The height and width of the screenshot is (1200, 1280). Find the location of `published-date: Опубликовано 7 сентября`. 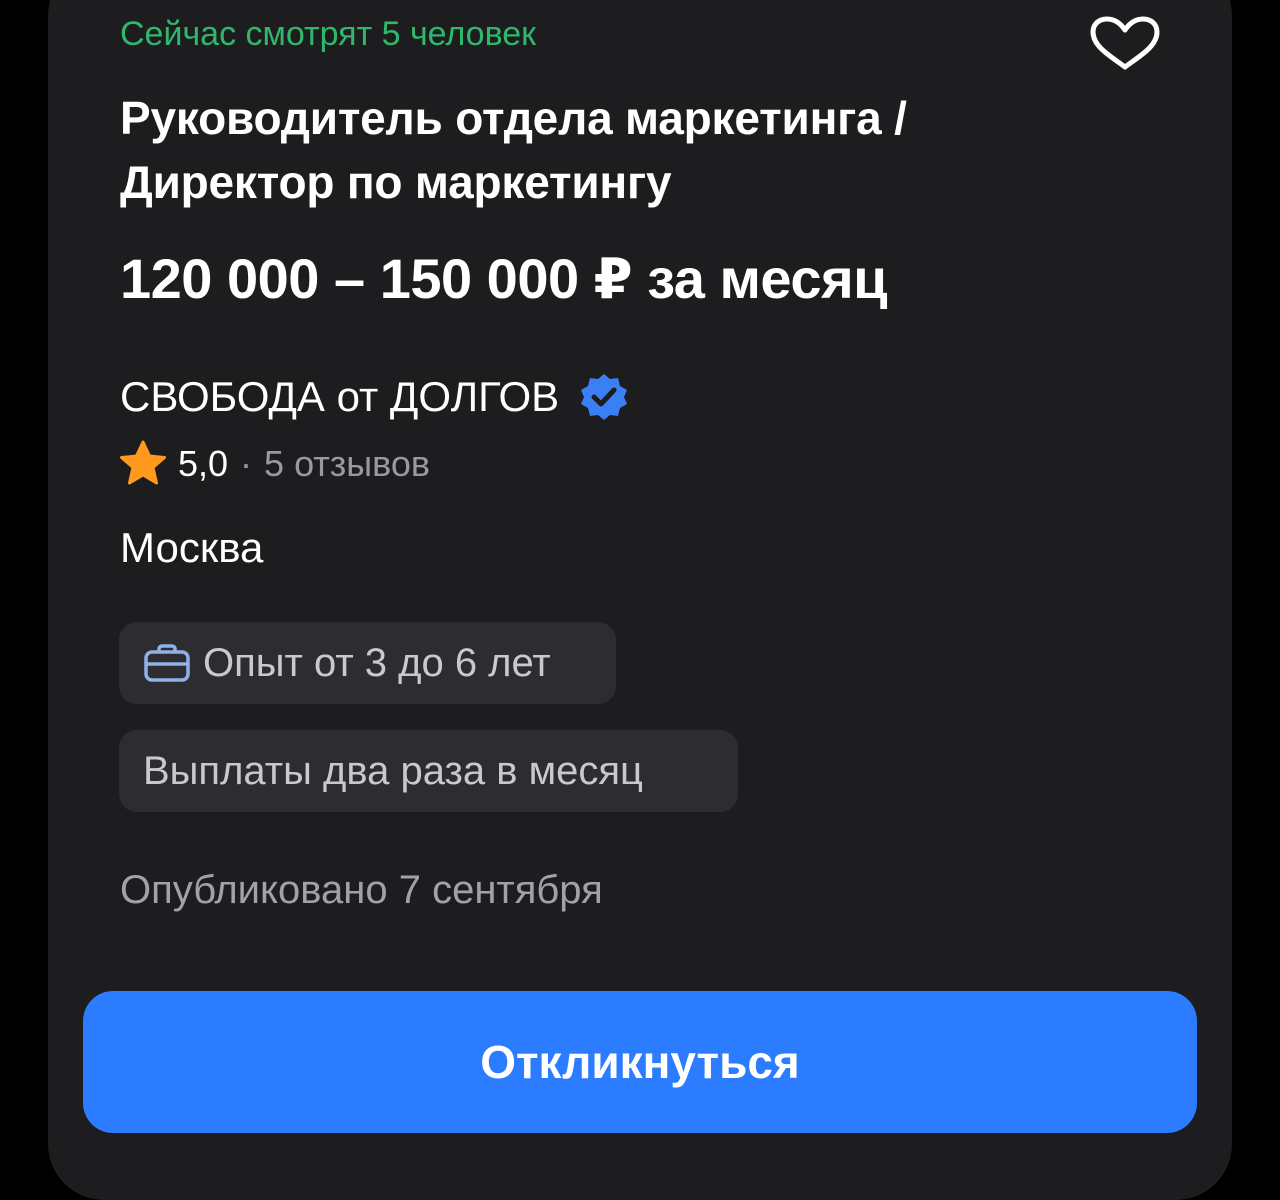

published-date: Опубликовано 7 сентября is located at coordinates (361, 890).